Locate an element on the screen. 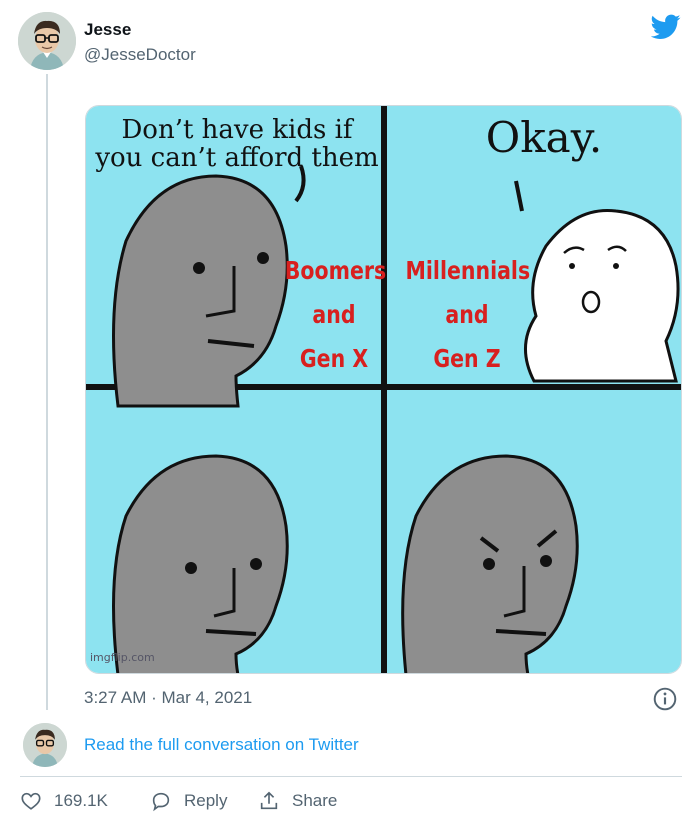  imgflip-watermark: imgflip.com is located at coordinates (122, 657).